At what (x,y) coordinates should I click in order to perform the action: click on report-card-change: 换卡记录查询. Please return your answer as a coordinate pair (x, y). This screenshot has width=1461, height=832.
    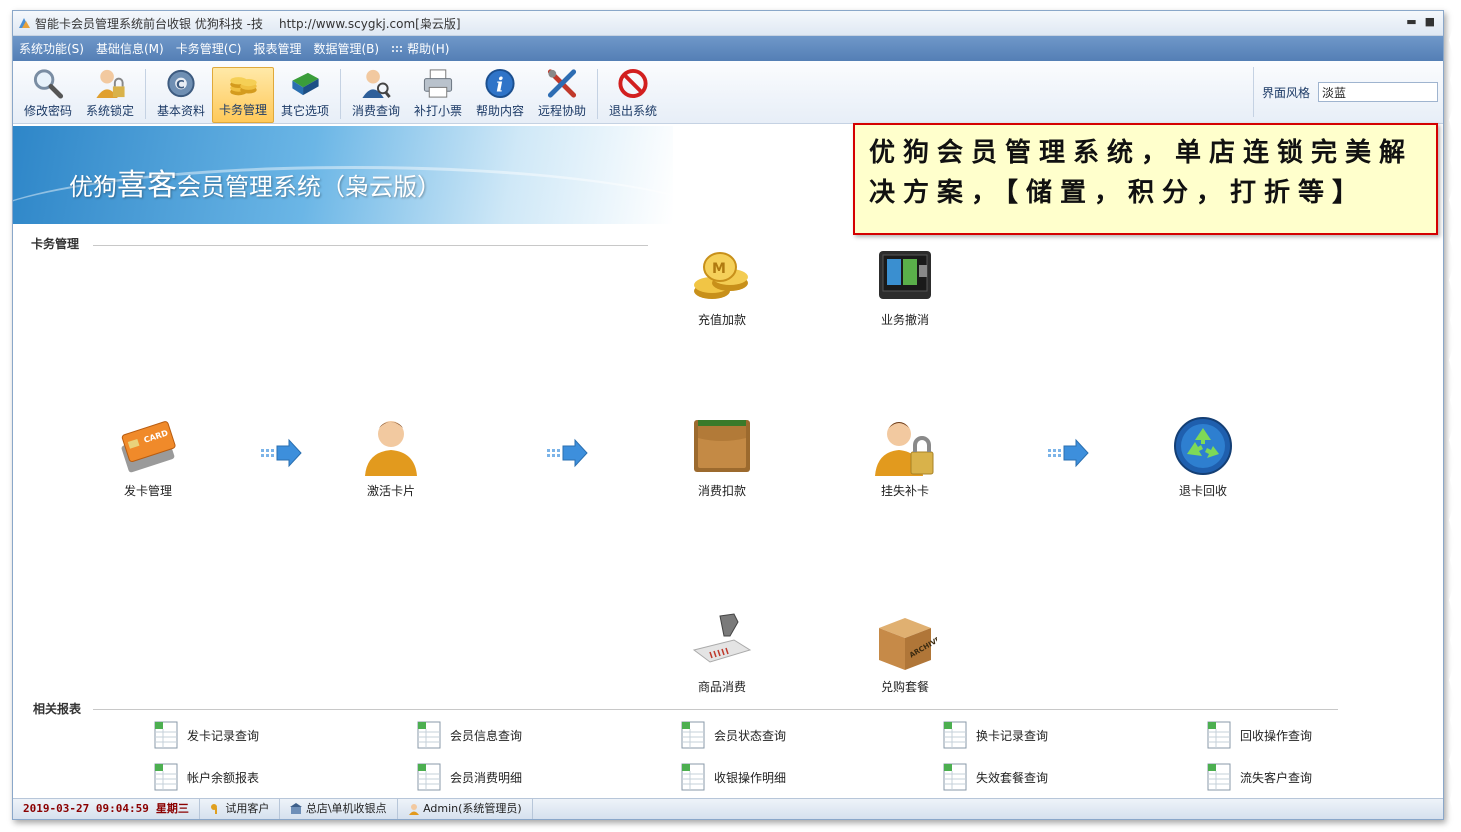
    Looking at the image, I should click on (995, 735).